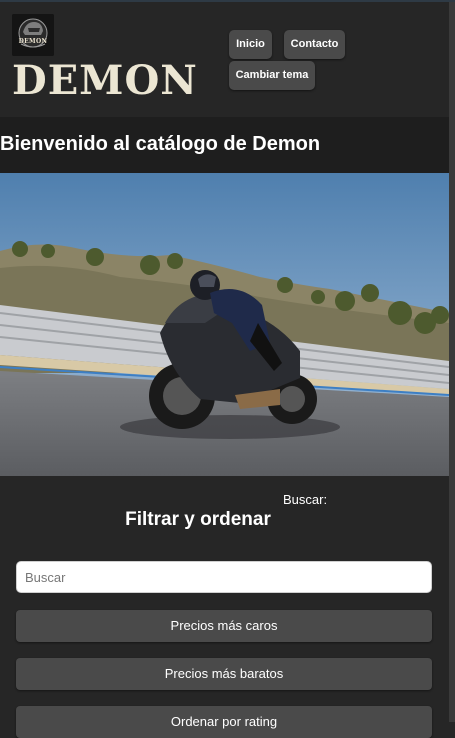 This screenshot has width=455, height=738. Describe the element at coordinates (314, 44) in the screenshot. I see `nav-contacto-button: Contacto` at that location.